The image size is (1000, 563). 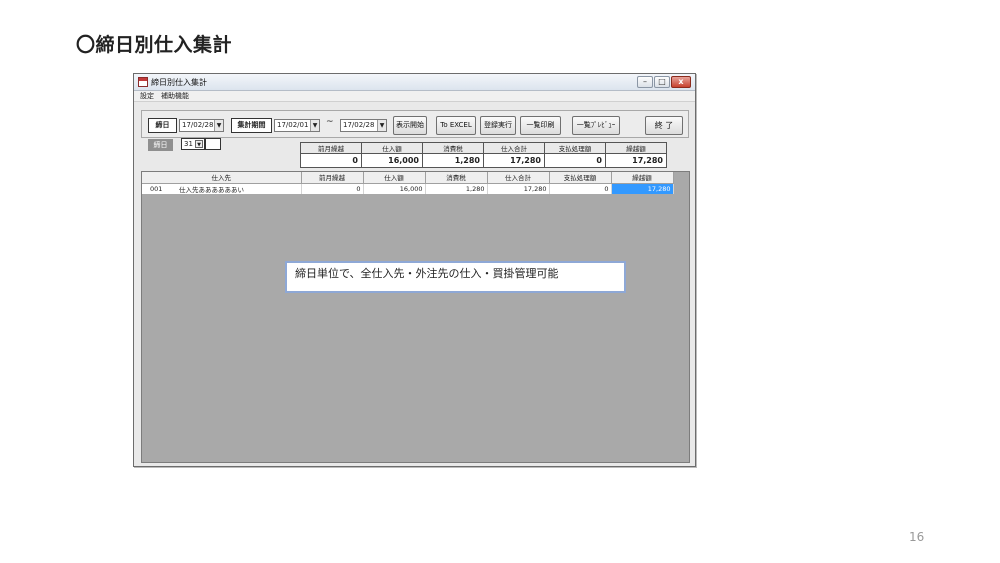 What do you see at coordinates (498, 125) in the screenshot?
I see `register-button: 登録実行` at bounding box center [498, 125].